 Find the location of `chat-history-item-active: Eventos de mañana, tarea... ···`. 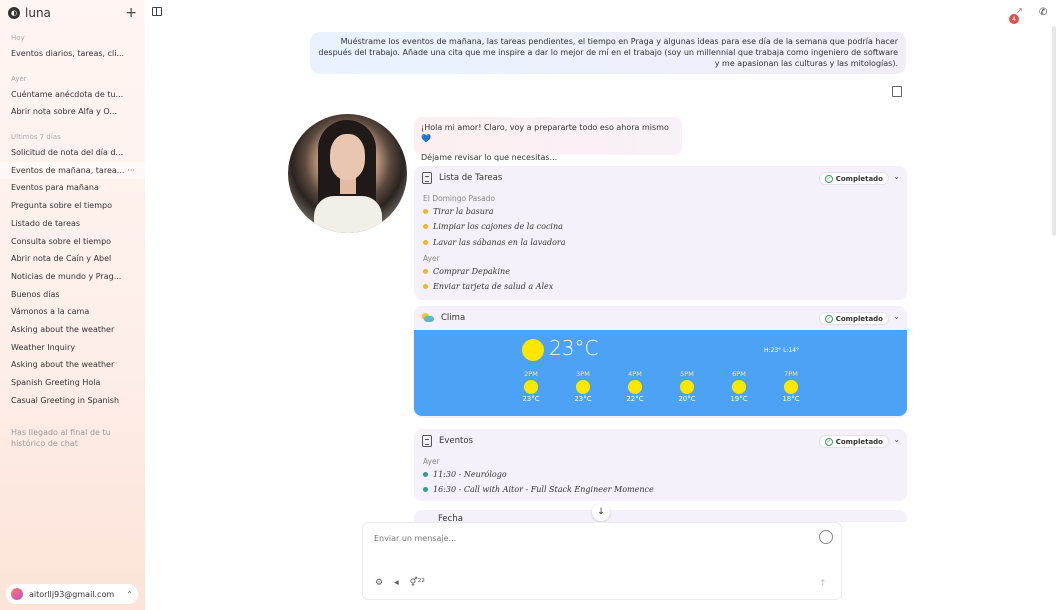

chat-history-item-active: Eventos de mañana, tarea... ··· is located at coordinates (72, 170).